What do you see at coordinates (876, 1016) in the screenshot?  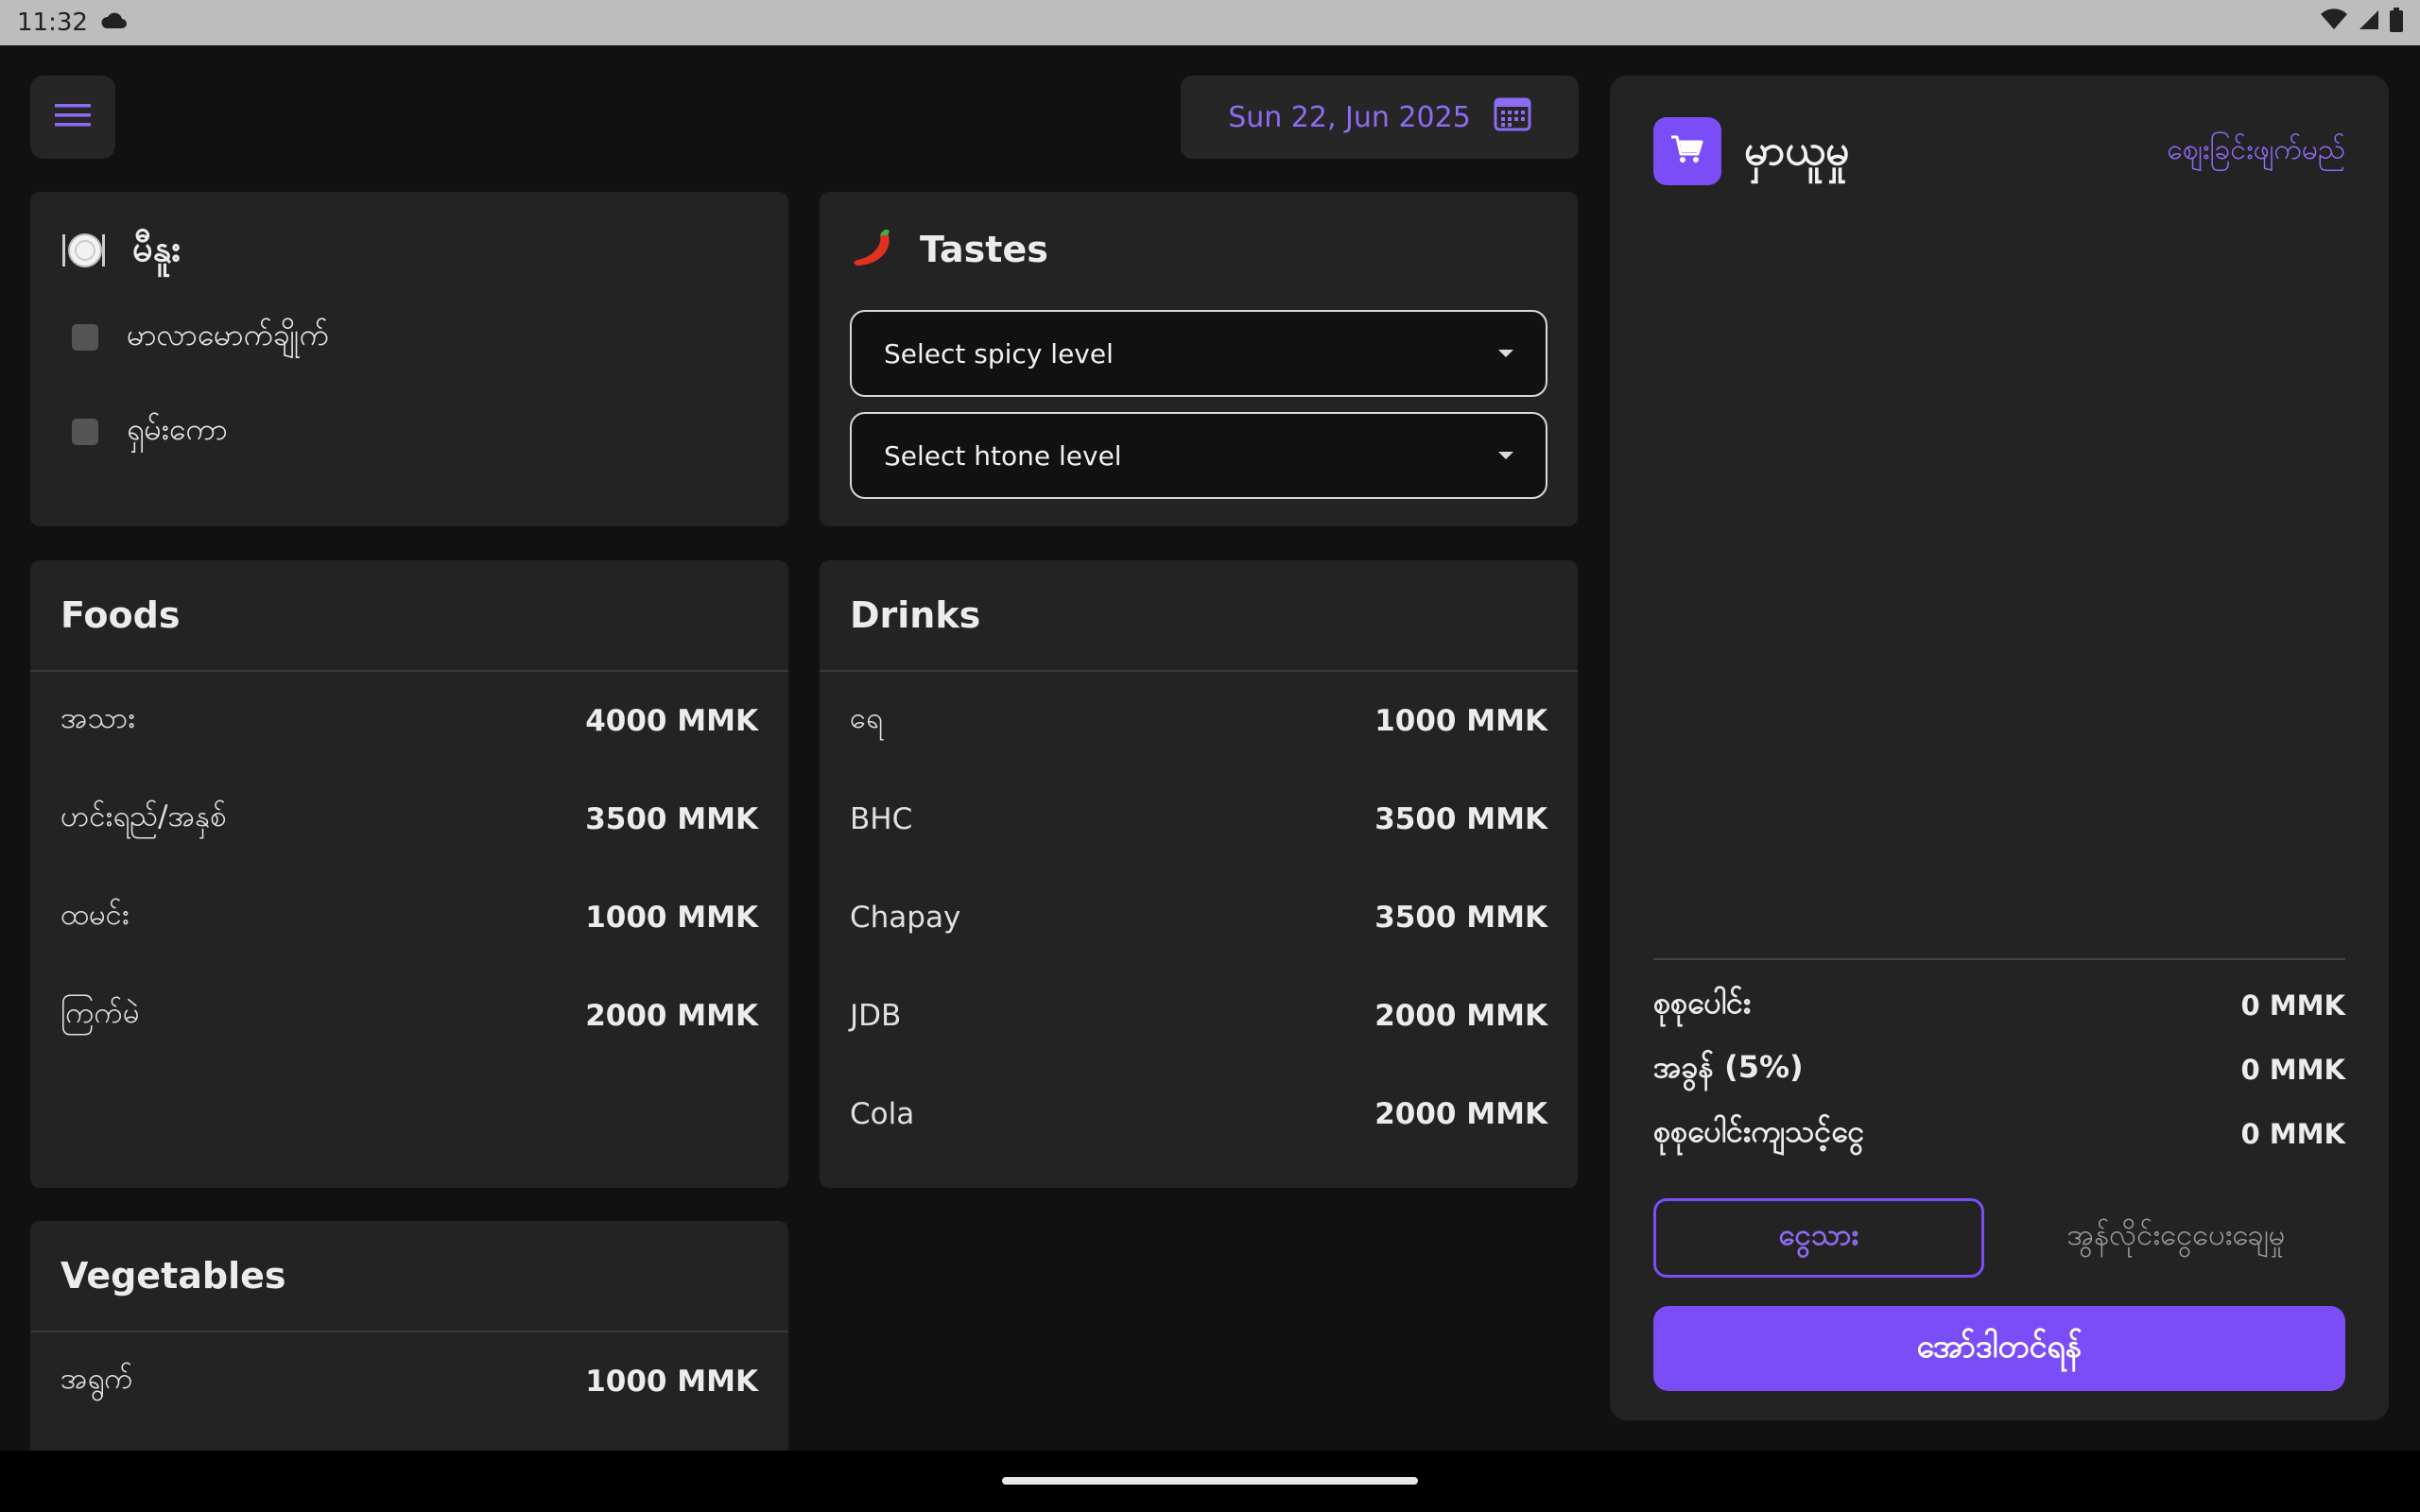 I see `item-name: JDB` at bounding box center [876, 1016].